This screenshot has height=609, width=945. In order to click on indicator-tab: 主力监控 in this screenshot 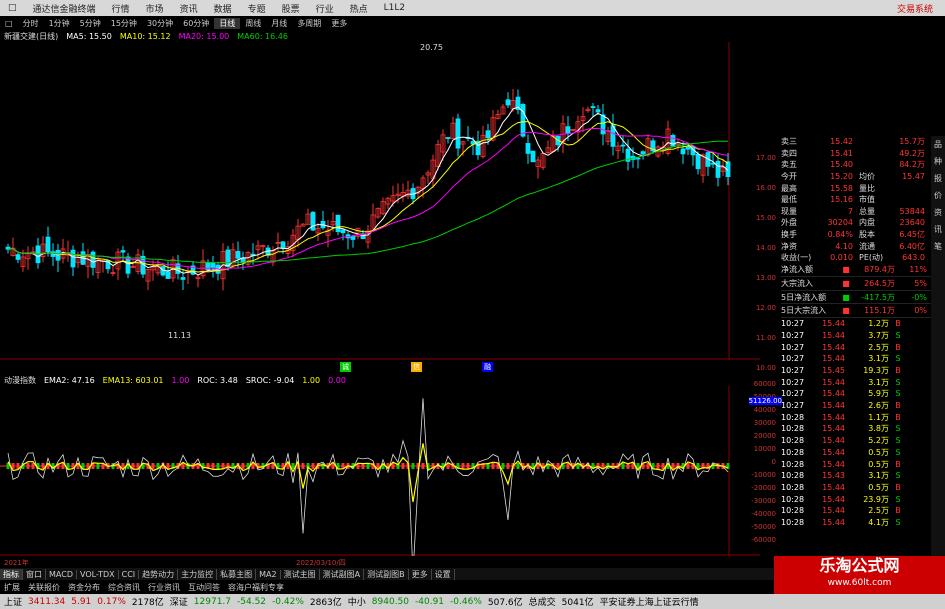, I will do `click(198, 574)`.